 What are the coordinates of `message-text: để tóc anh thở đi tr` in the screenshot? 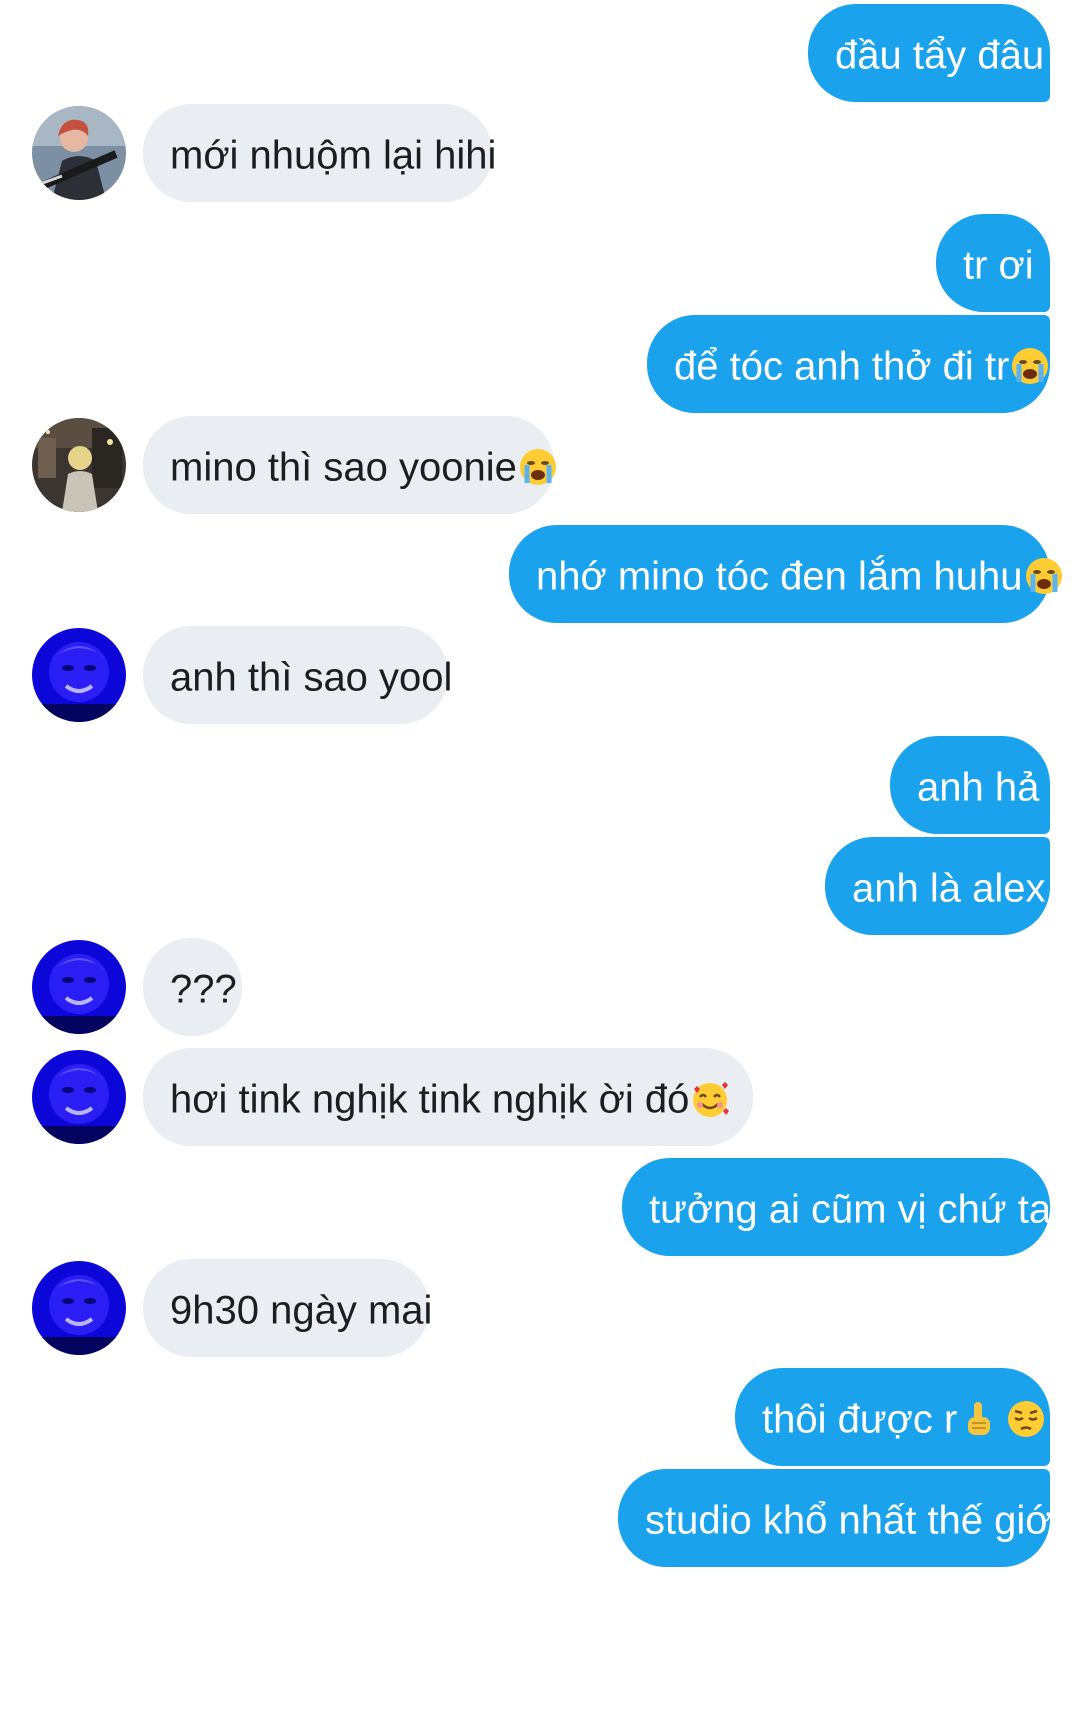 It's located at (842, 366).